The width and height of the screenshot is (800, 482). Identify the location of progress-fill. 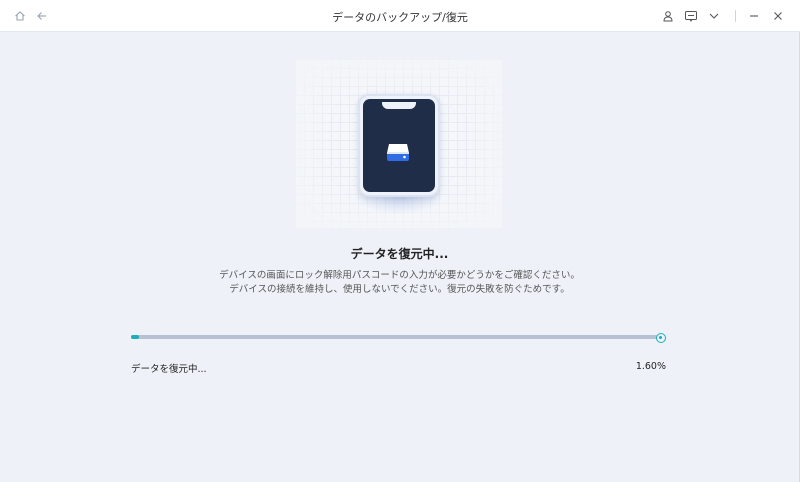
(135, 337).